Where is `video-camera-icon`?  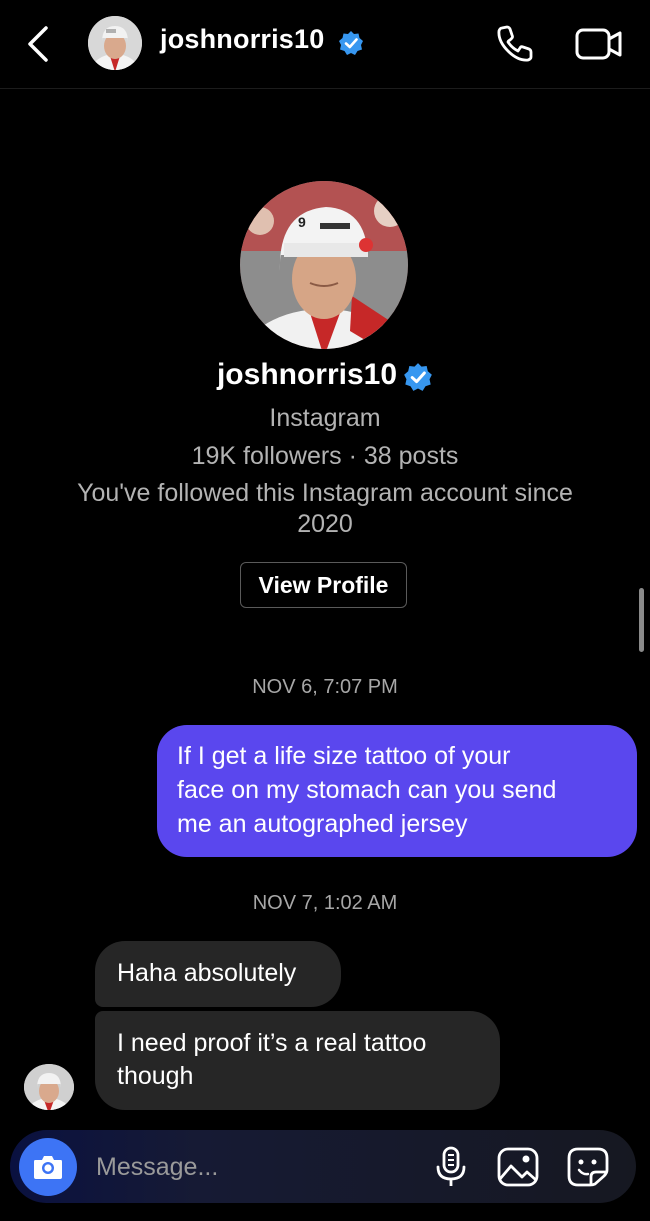 video-camera-icon is located at coordinates (599, 44).